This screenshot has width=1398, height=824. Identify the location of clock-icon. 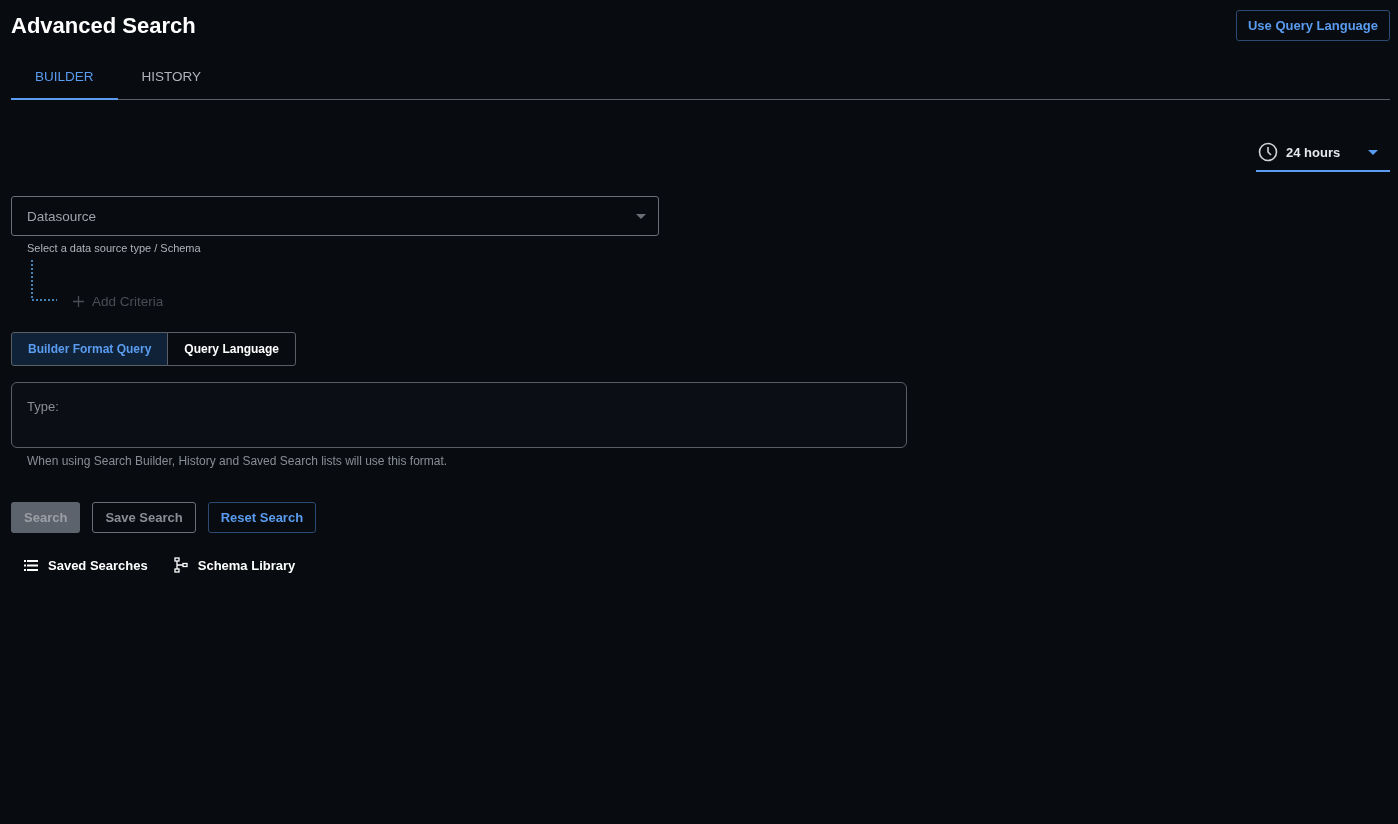
(1268, 152).